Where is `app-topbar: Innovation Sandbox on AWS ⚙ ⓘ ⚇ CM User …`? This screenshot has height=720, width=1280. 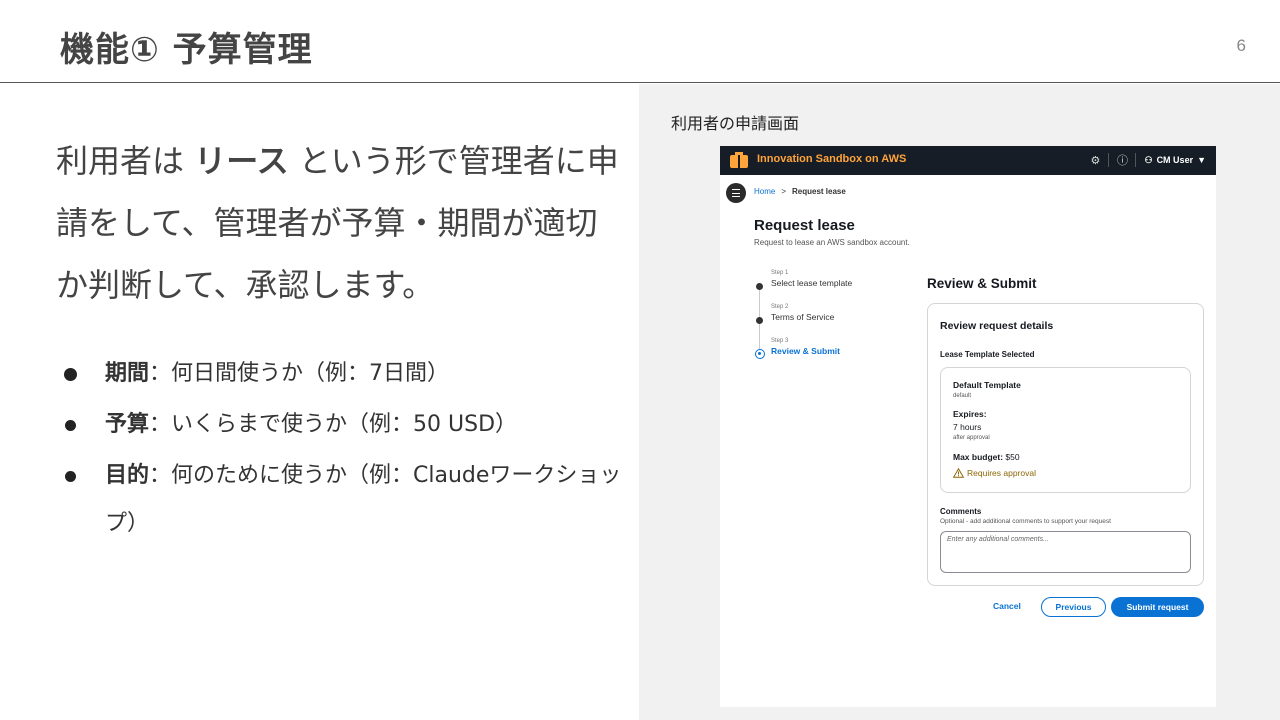
app-topbar: Innovation Sandbox on AWS ⚙ ⓘ ⚇ CM User … is located at coordinates (968, 160).